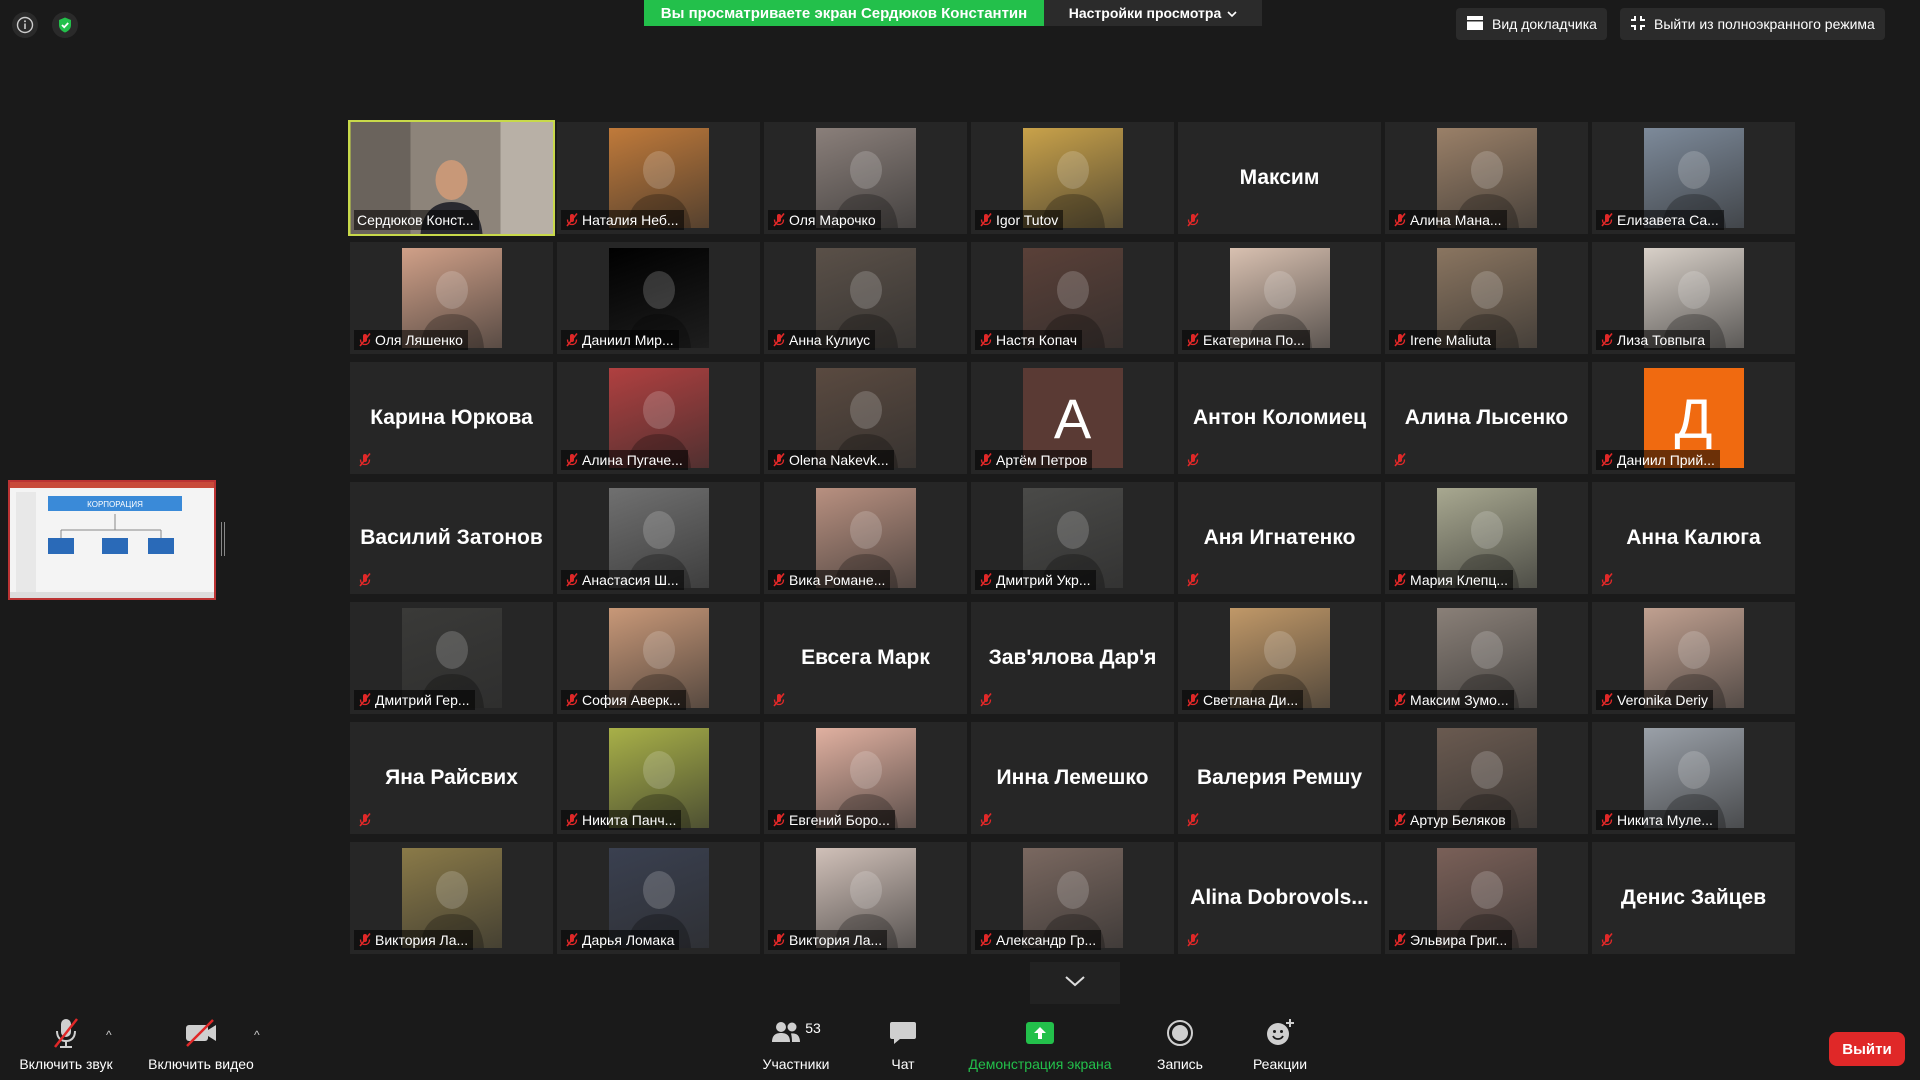 The width and height of the screenshot is (1920, 1080). I want to click on unmute-button: Включить звук, so click(66, 1042).